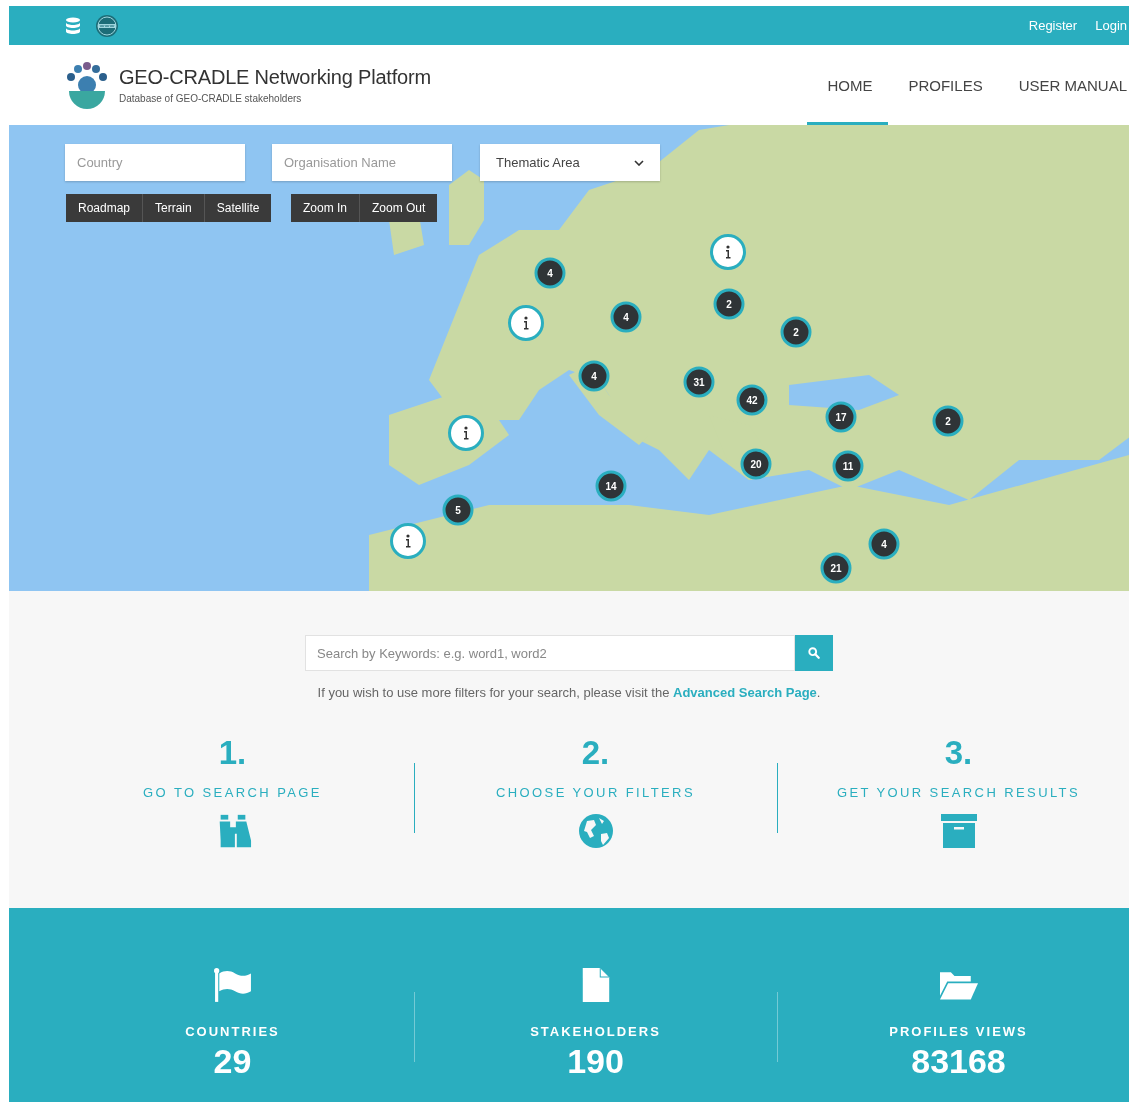  What do you see at coordinates (362, 162) in the screenshot?
I see `filter-input: Organisation Name` at bounding box center [362, 162].